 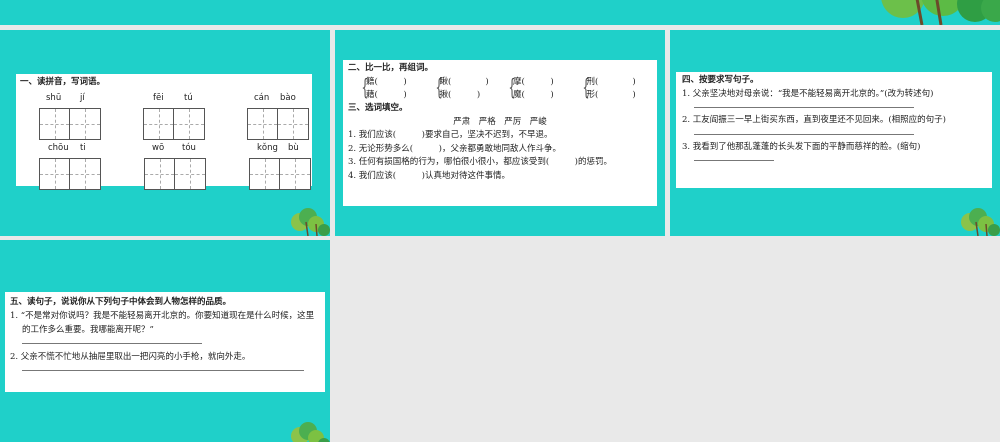 I want to click on question: 1. 父亲坚决地对母亲说：“我是不能轻易离开北京的。”(改为转述句), so click(x=808, y=93).